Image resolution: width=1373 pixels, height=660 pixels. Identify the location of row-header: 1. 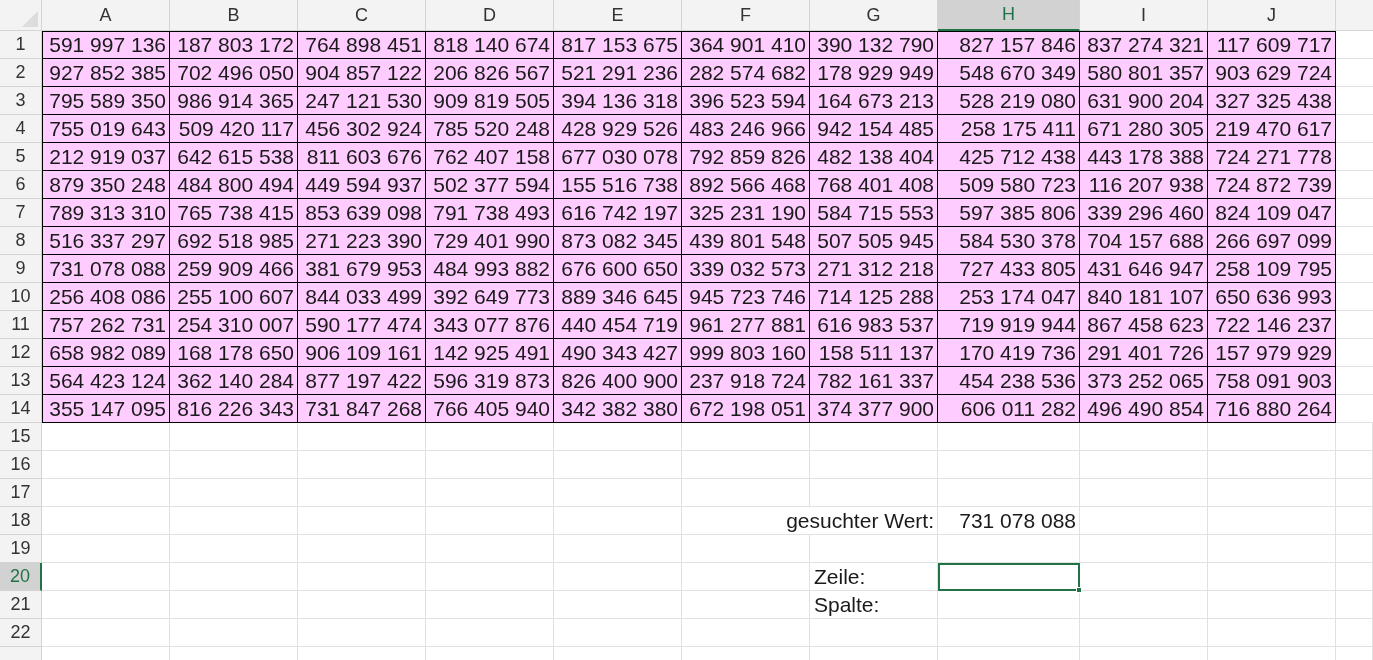
(21, 45).